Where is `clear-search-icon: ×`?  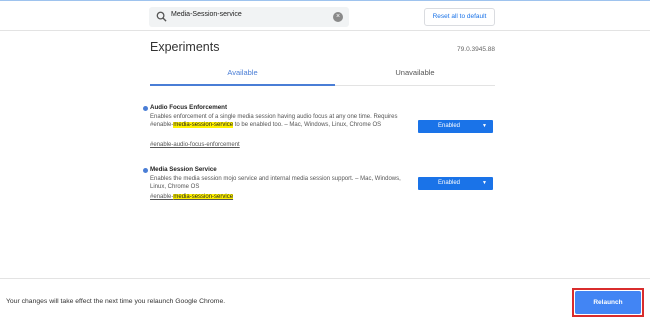 clear-search-icon: × is located at coordinates (338, 17).